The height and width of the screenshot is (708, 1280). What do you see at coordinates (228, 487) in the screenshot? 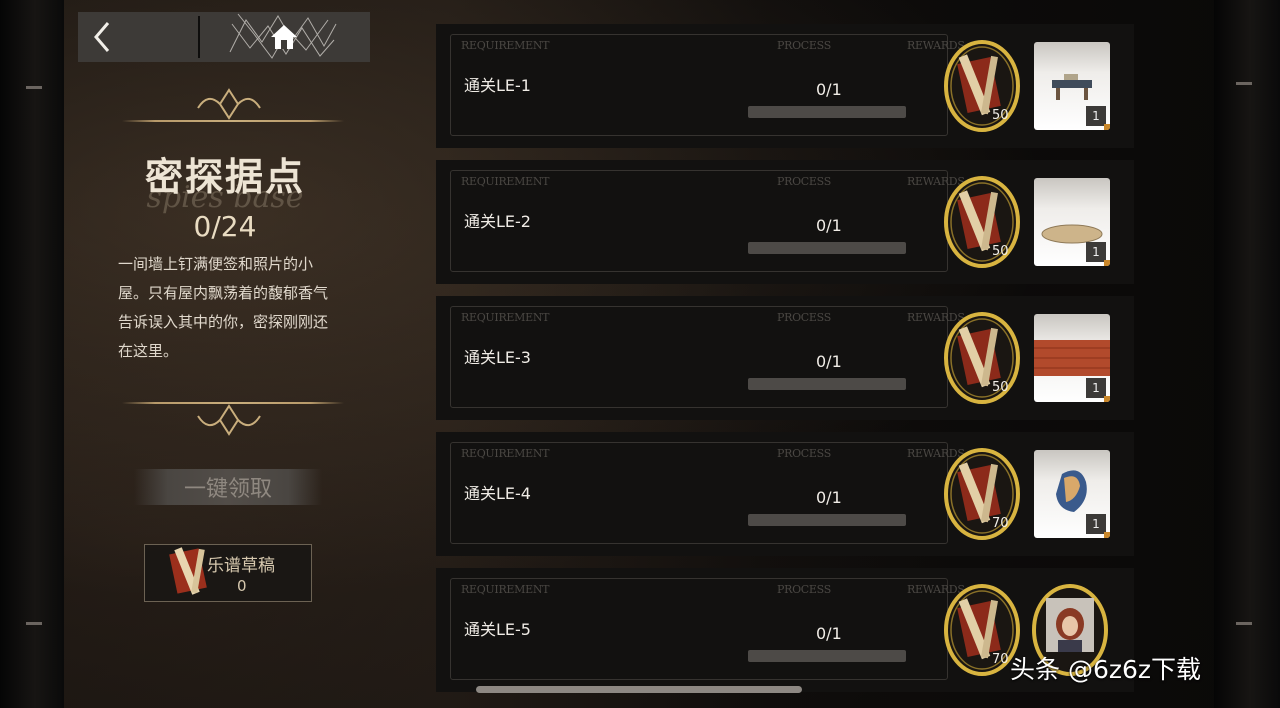
I see `claim-all-button: 一键领取` at bounding box center [228, 487].